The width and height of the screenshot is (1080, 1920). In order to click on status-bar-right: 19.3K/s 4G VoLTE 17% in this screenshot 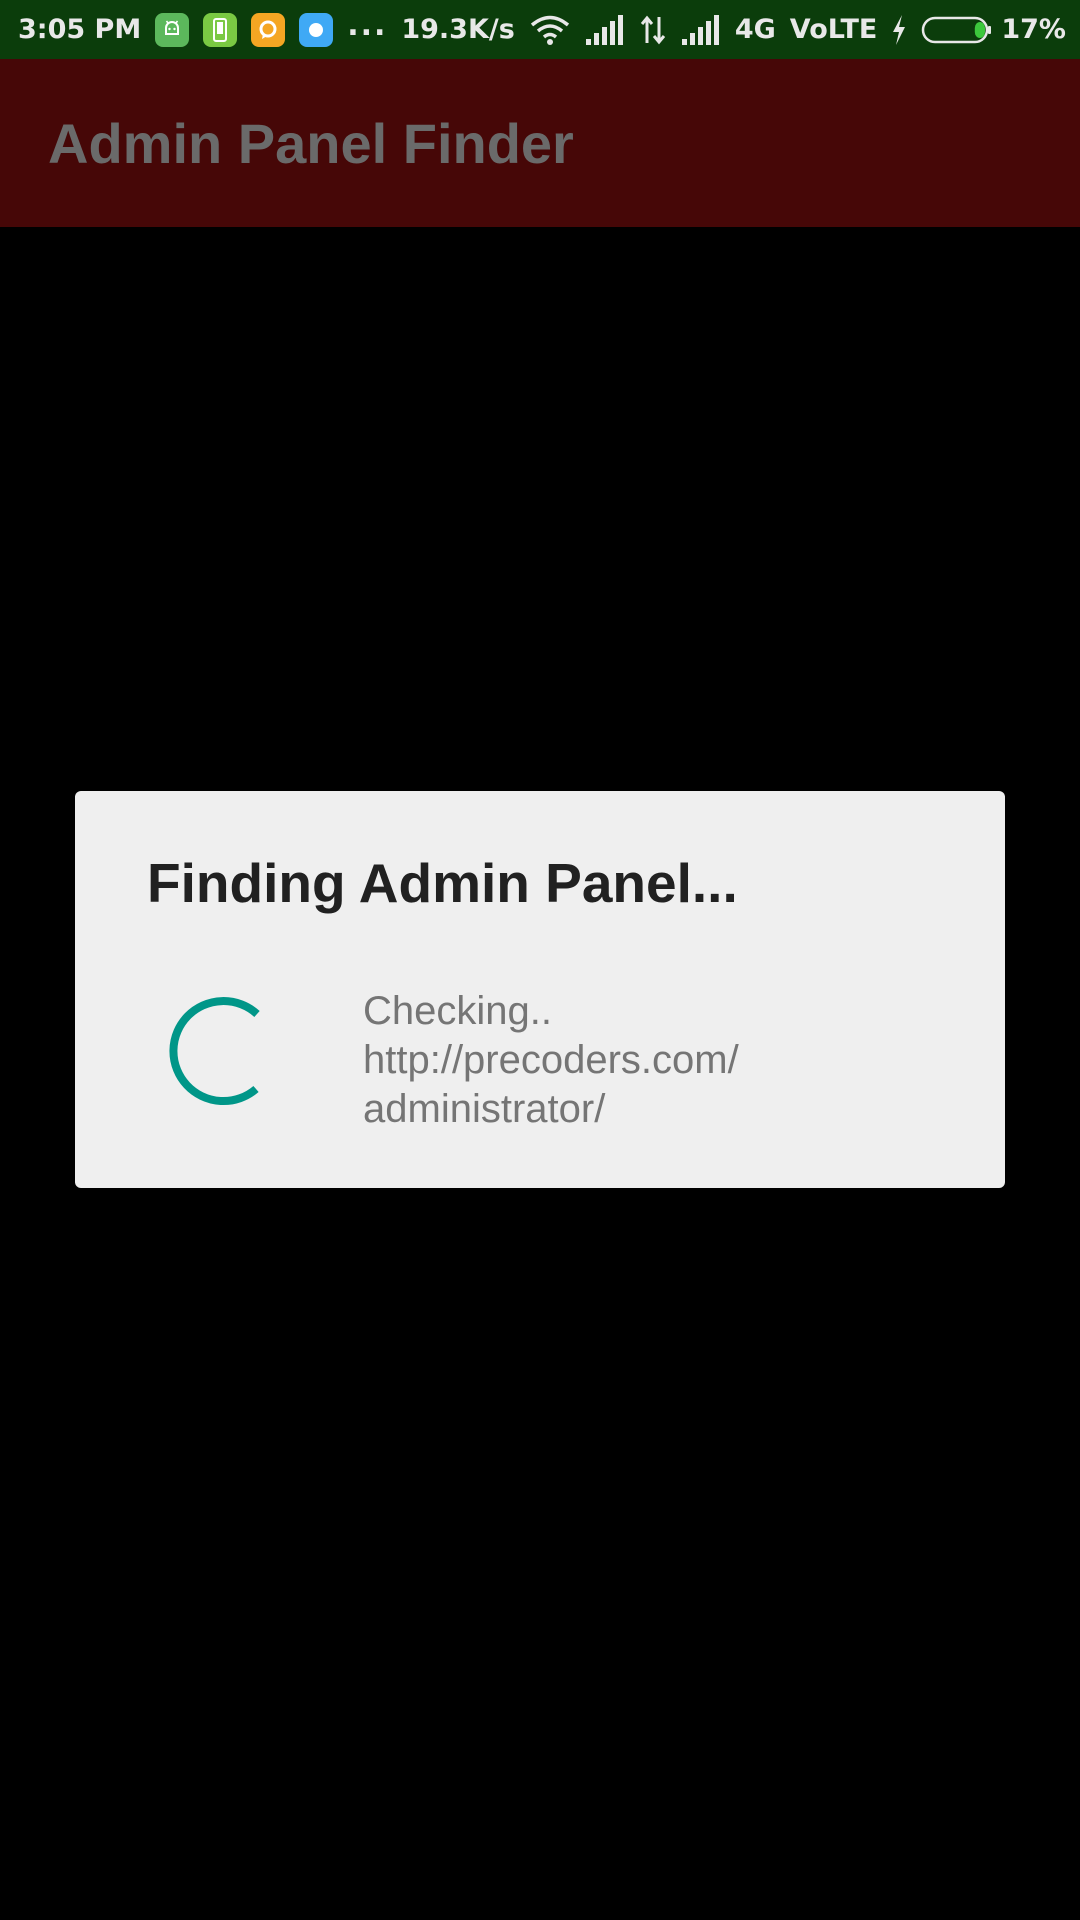, I will do `click(733, 30)`.